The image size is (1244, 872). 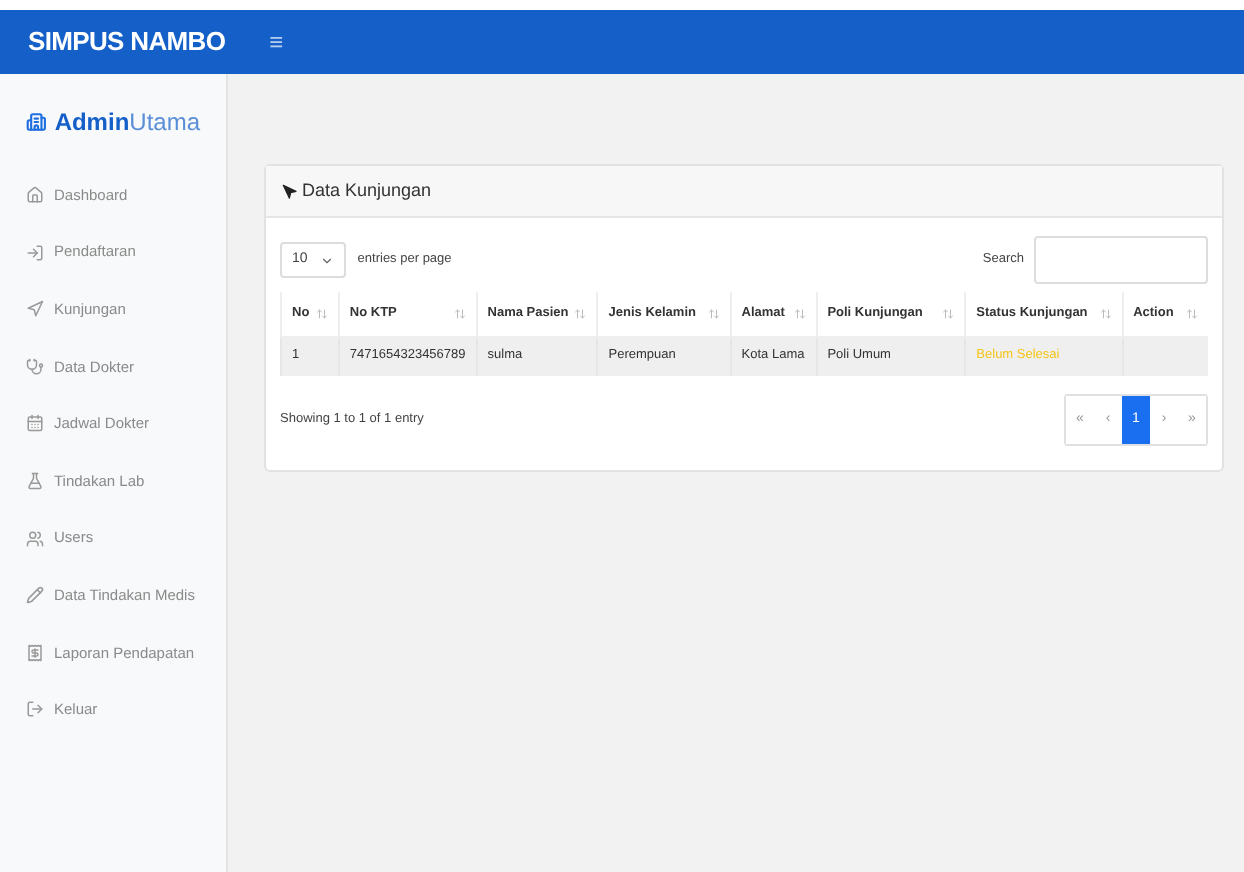 What do you see at coordinates (35, 652) in the screenshot?
I see `receipt-icon` at bounding box center [35, 652].